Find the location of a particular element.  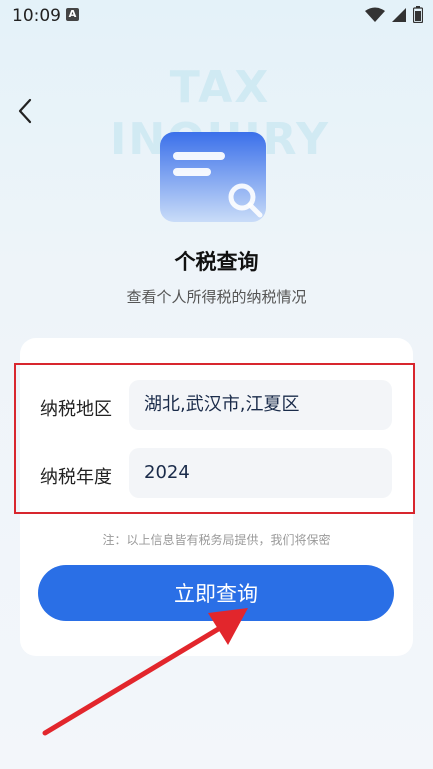

document-search-icon is located at coordinates (213, 177).